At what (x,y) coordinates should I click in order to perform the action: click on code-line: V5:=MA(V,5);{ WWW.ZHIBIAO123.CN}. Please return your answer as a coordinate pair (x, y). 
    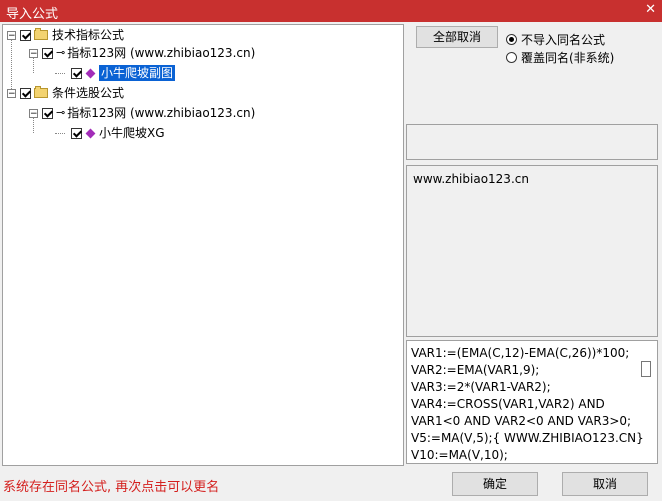
    Looking at the image, I should click on (527, 438).